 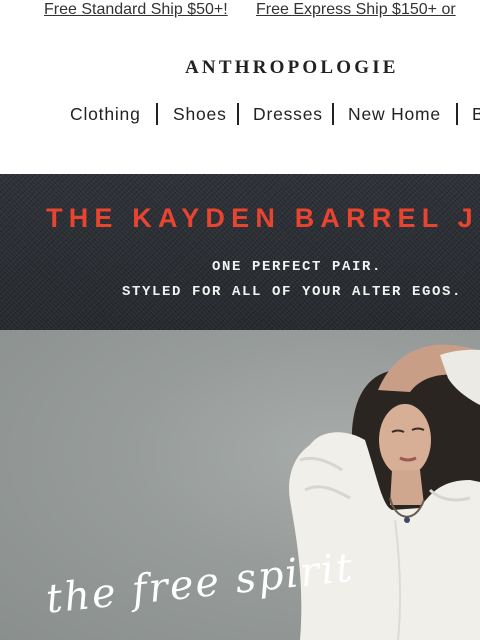 I want to click on main-nav: Clothing Shoes Dresses New Home B, so click(x=240, y=115).